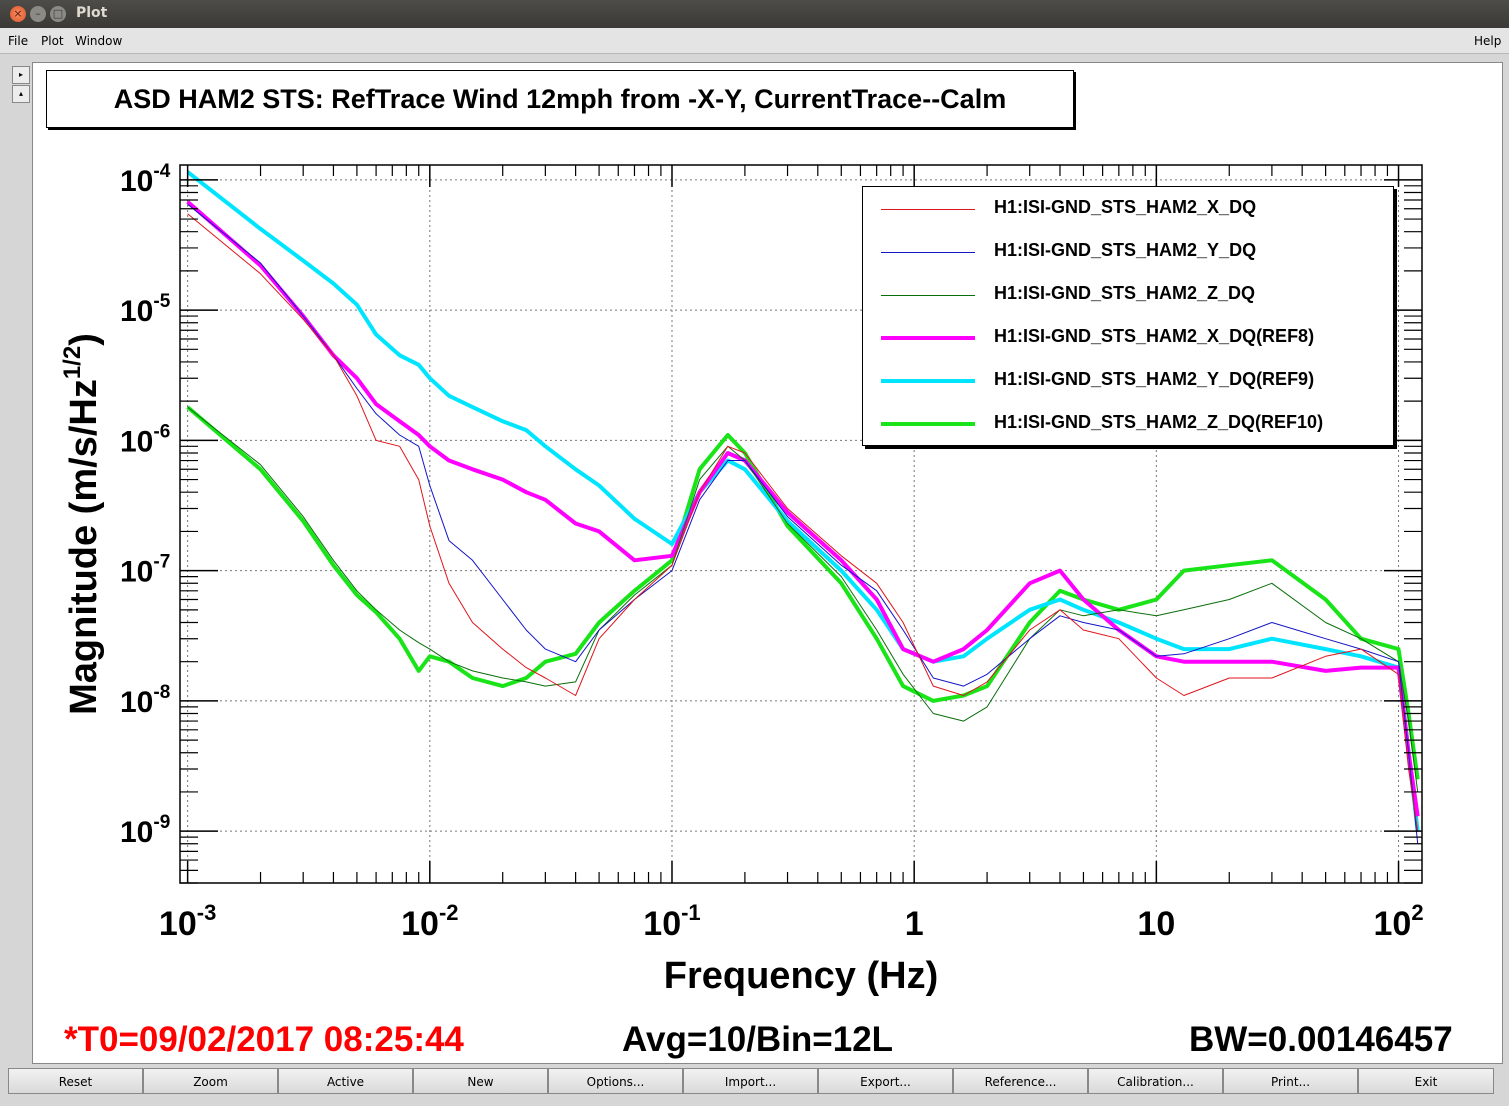 The height and width of the screenshot is (1106, 1509). I want to click on menu-help: Help, so click(1487, 41).